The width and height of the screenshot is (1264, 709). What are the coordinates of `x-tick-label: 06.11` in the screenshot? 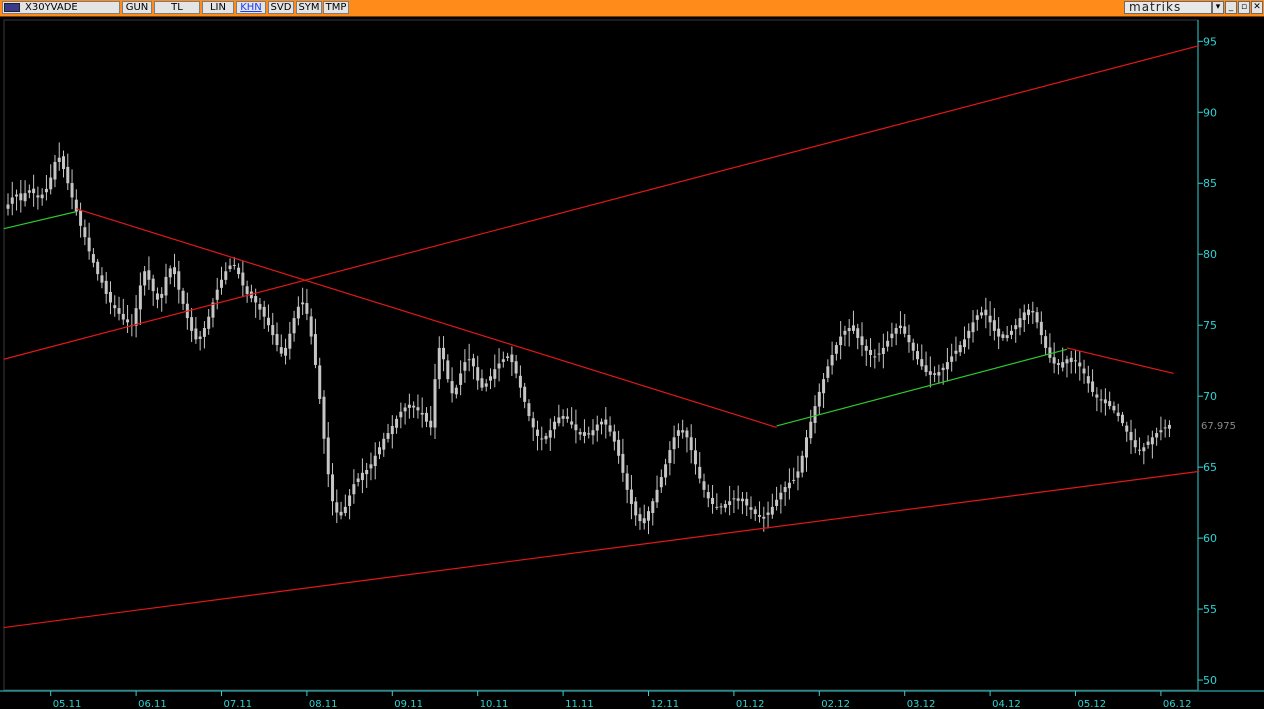 It's located at (152, 704).